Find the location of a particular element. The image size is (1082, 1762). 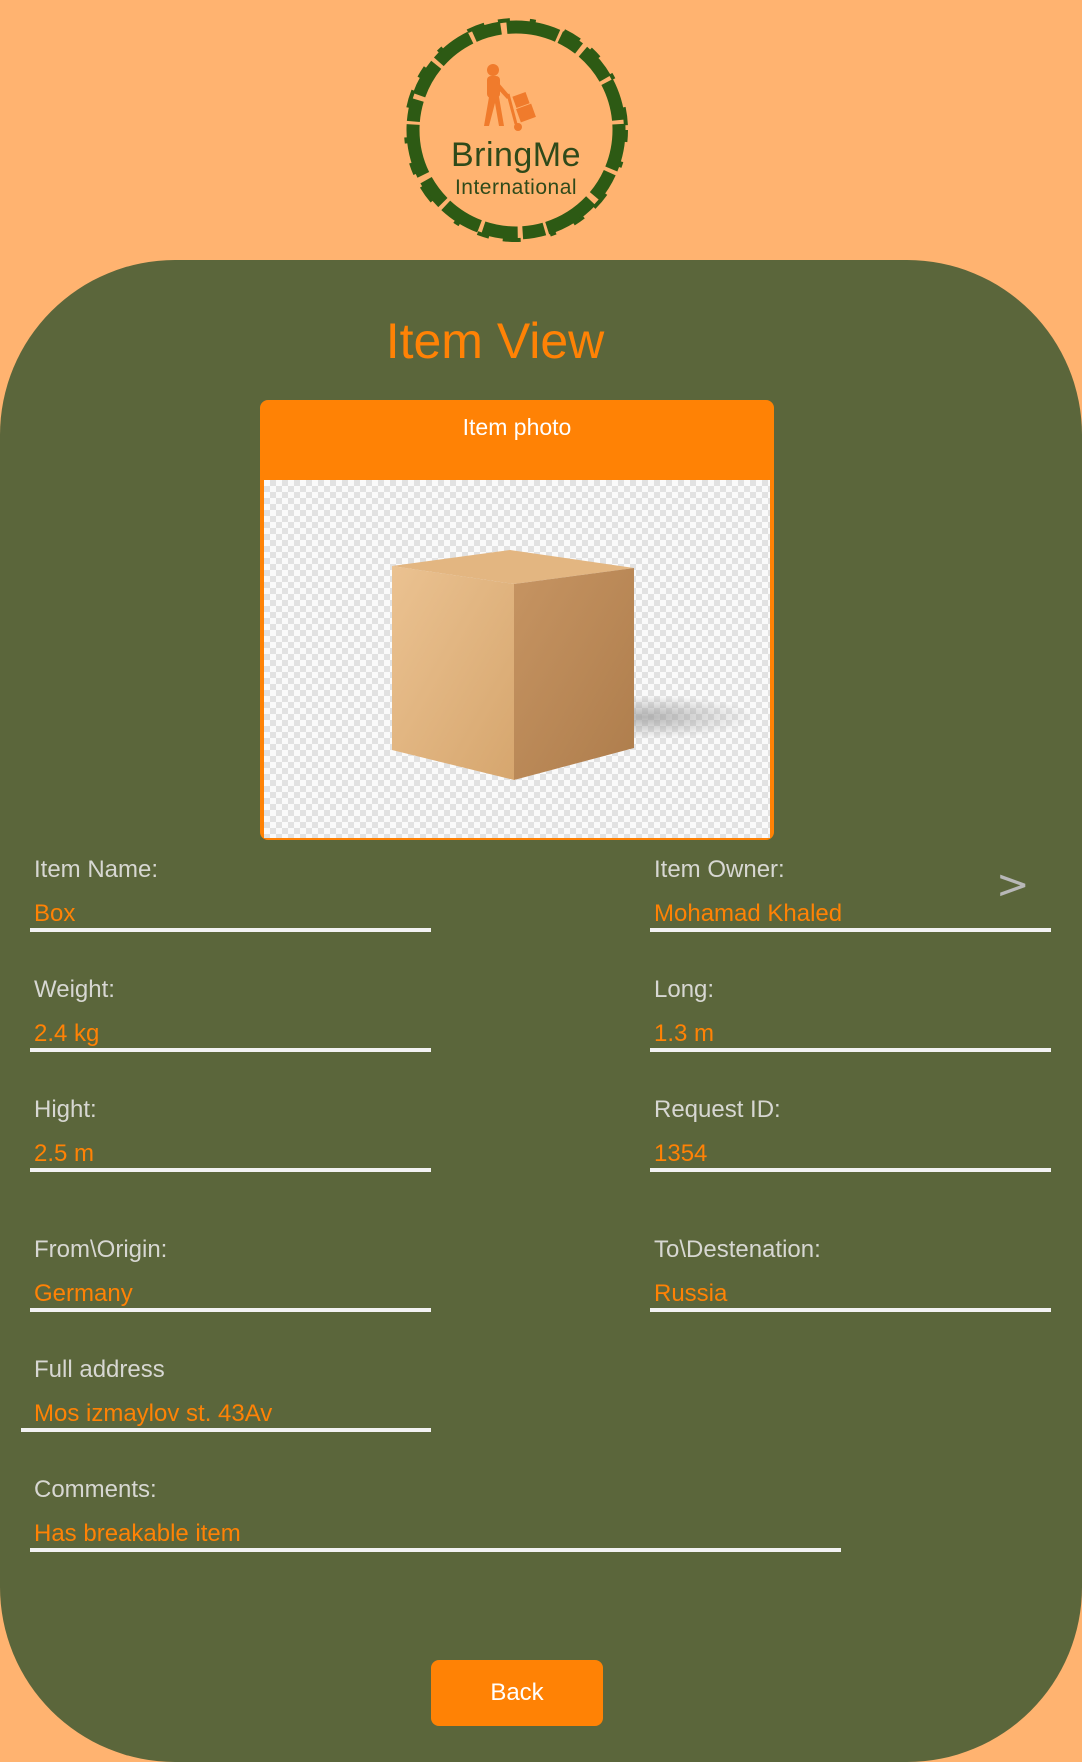

destination-value: Russia is located at coordinates (691, 1293).